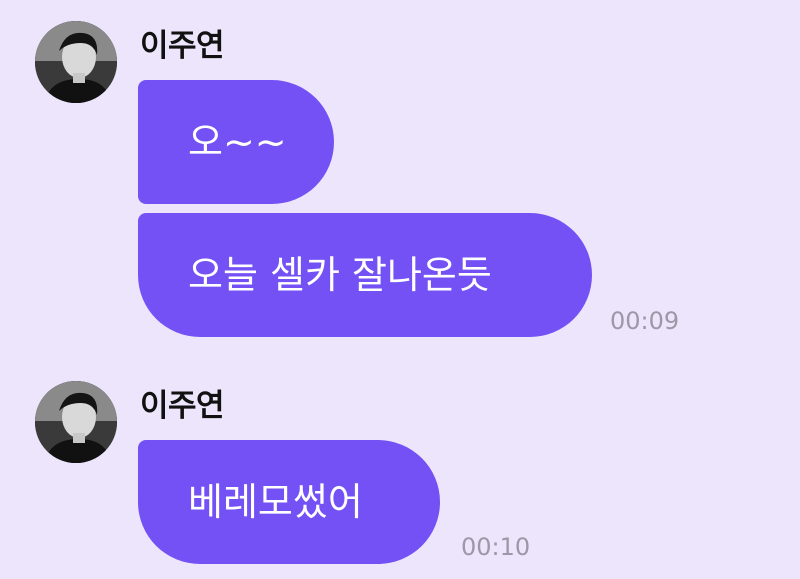 This screenshot has height=579, width=800. What do you see at coordinates (340, 275) in the screenshot?
I see `message-text: 오늘 셀카 잘나온듯` at bounding box center [340, 275].